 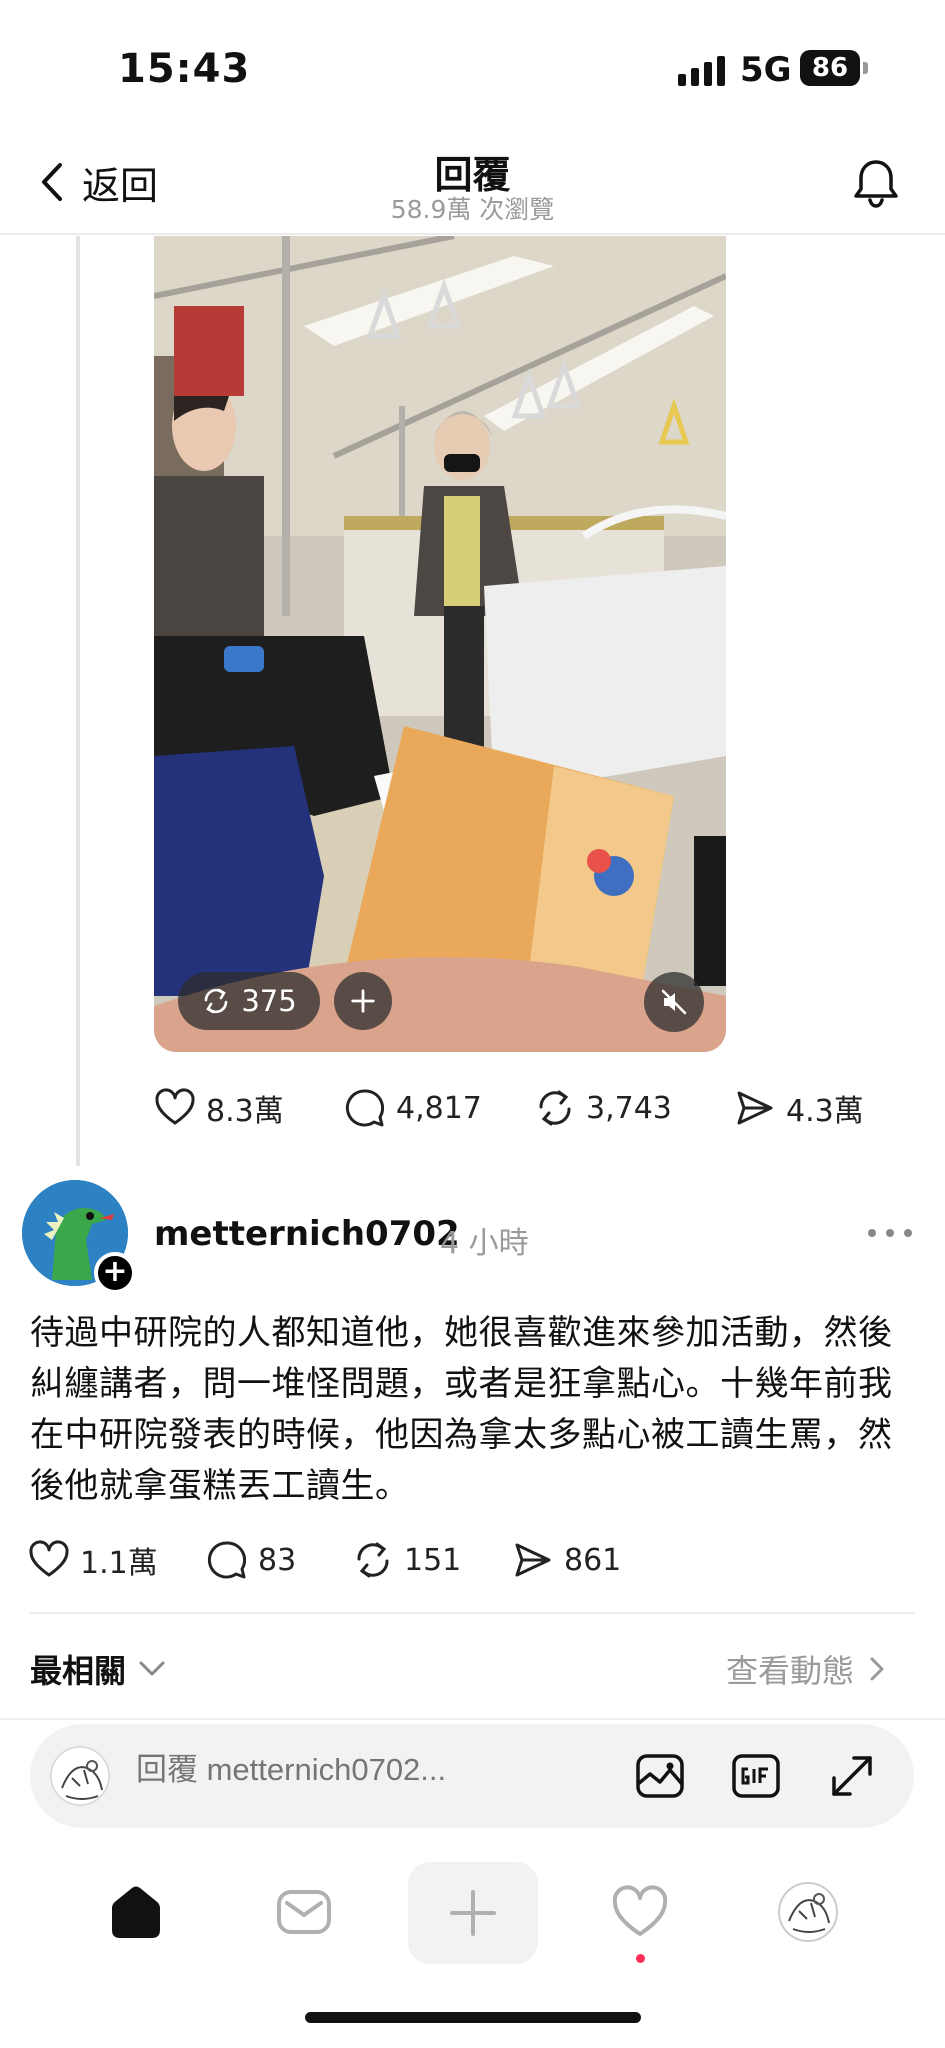 What do you see at coordinates (115, 1273) in the screenshot?
I see `follow-plus-button: +` at bounding box center [115, 1273].